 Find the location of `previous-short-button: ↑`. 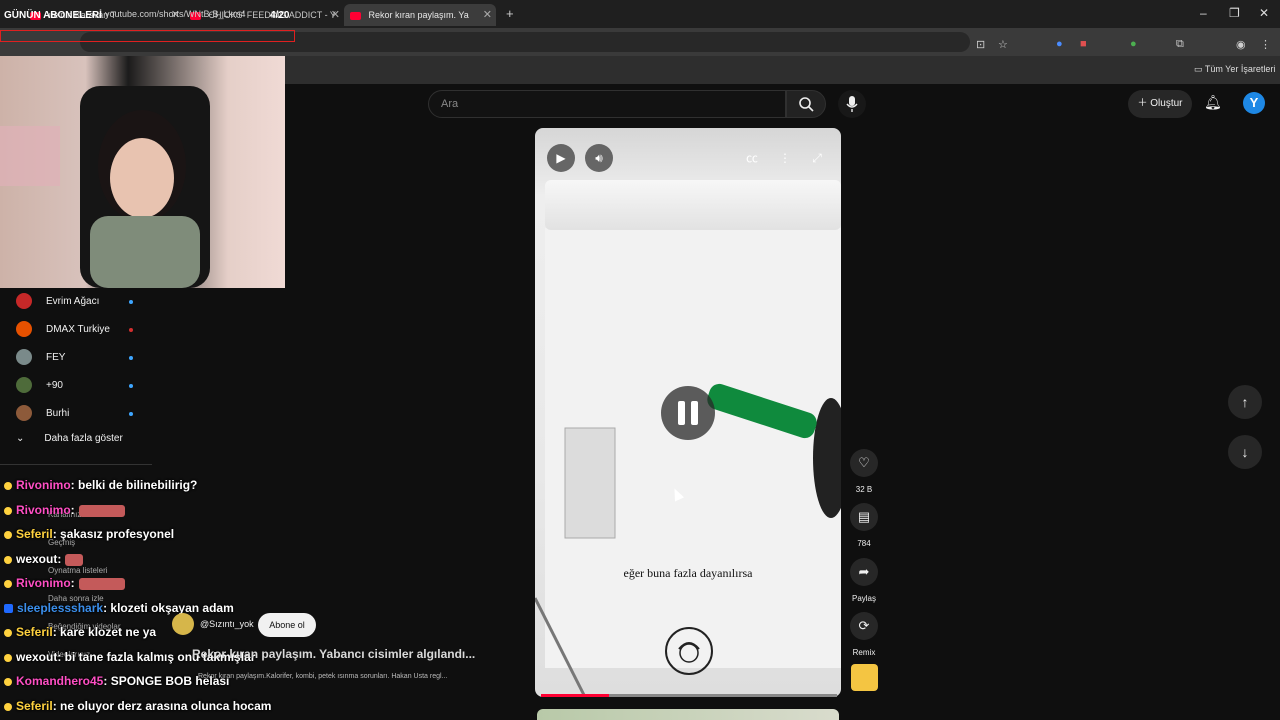

previous-short-button: ↑ is located at coordinates (1245, 402).